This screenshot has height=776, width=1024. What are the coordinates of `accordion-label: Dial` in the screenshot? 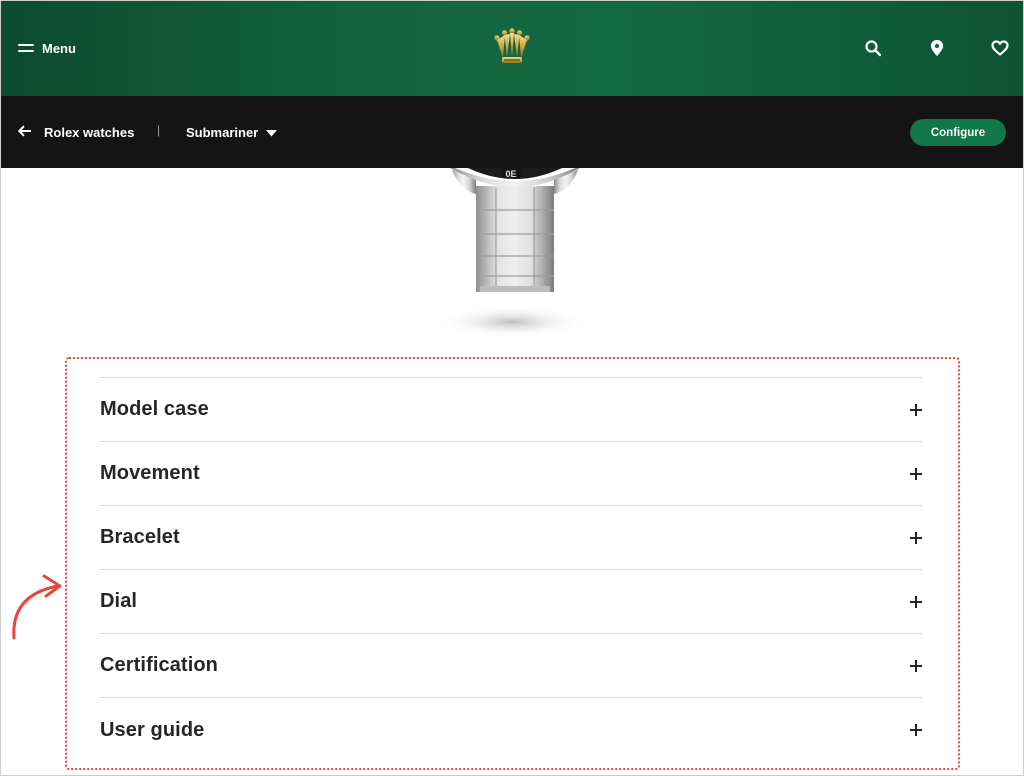 It's located at (119, 601).